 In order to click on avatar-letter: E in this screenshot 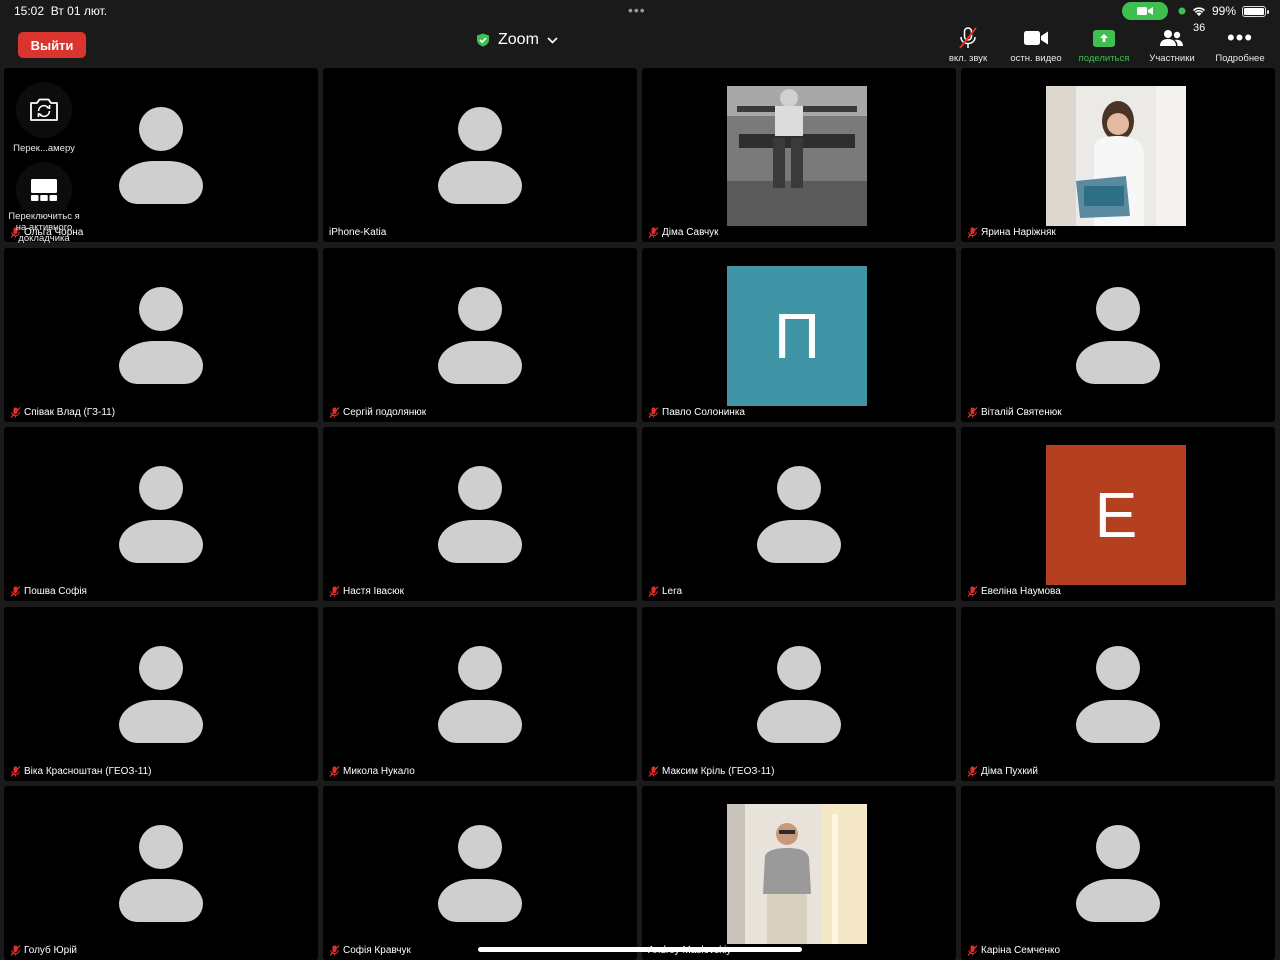, I will do `click(1116, 515)`.